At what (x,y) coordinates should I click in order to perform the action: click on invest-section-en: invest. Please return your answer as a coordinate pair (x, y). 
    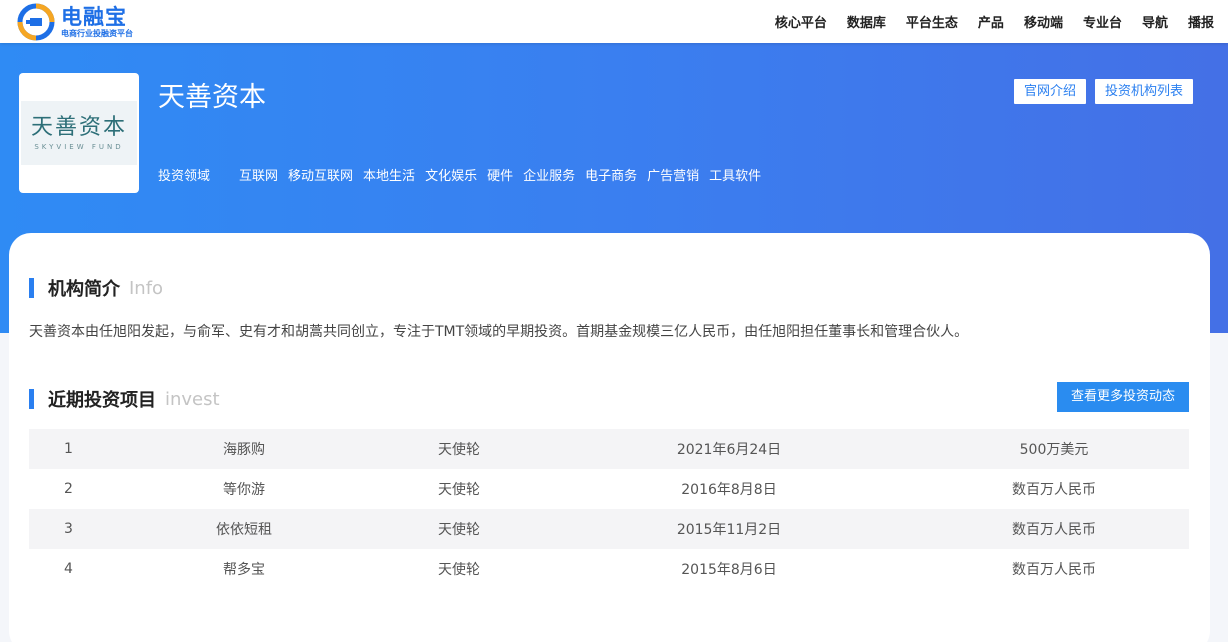
    Looking at the image, I should click on (192, 399).